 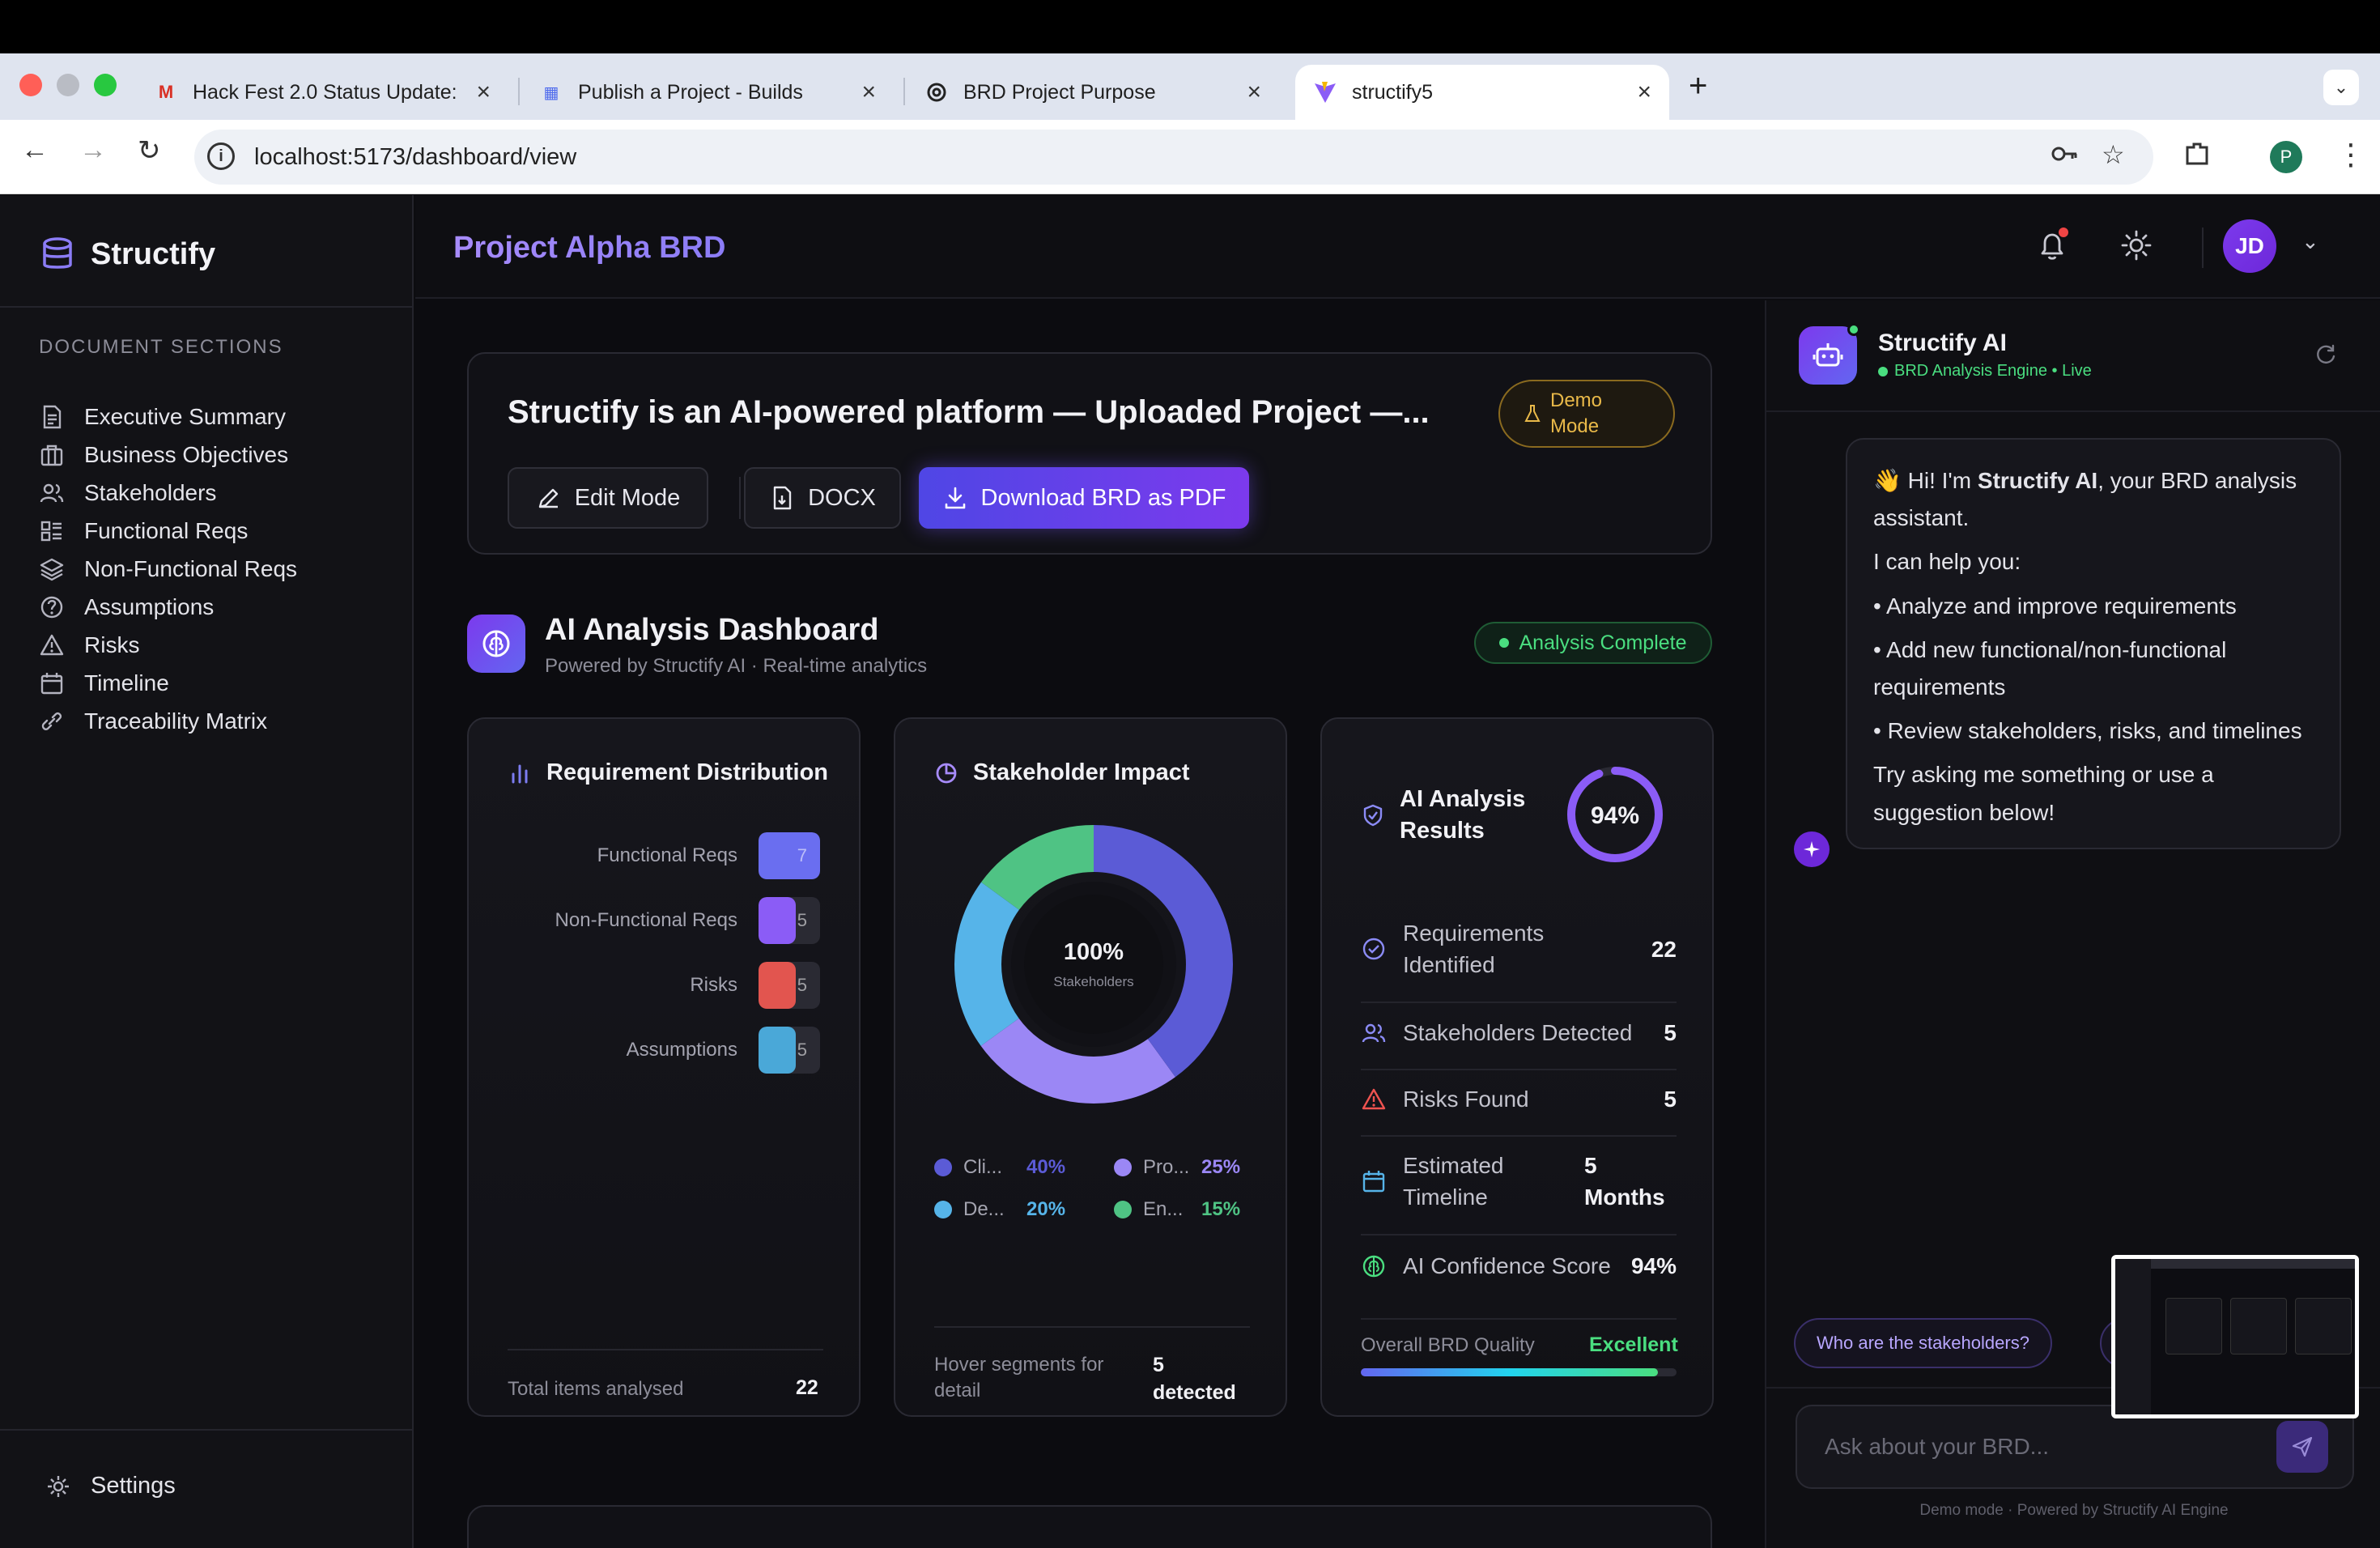 What do you see at coordinates (708, 856) in the screenshot?
I see `distribution-row: Functional Reqs 7` at bounding box center [708, 856].